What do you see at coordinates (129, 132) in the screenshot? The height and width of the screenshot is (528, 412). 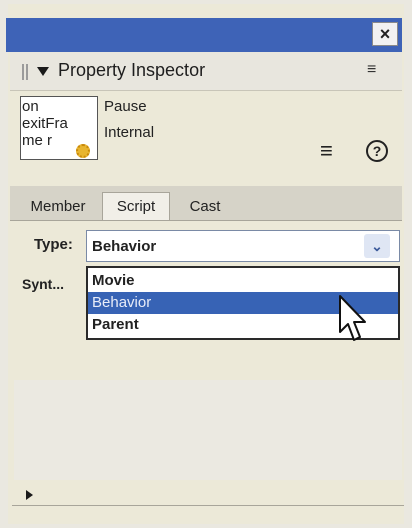 I see `internal-property: Internal` at bounding box center [129, 132].